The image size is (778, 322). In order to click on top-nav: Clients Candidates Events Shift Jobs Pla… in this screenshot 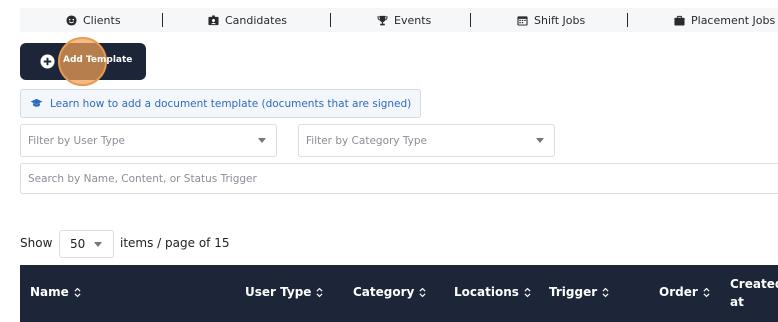, I will do `click(399, 20)`.